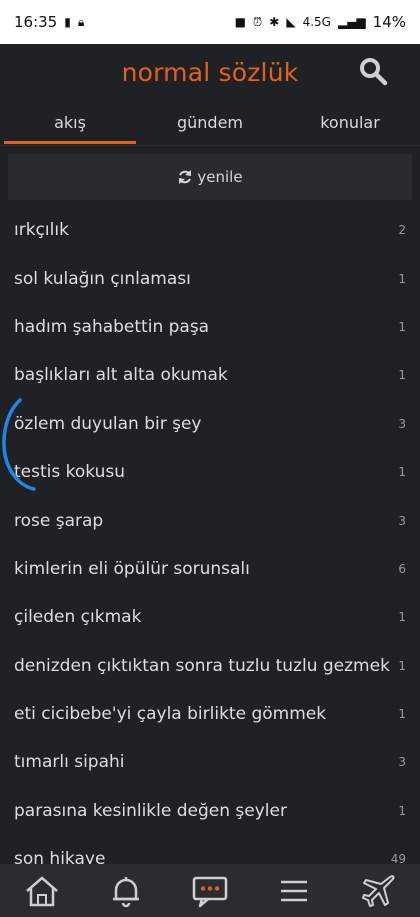 The image size is (420, 917). I want to click on topic-row: hadım şahabettin paşa 1, so click(210, 327).